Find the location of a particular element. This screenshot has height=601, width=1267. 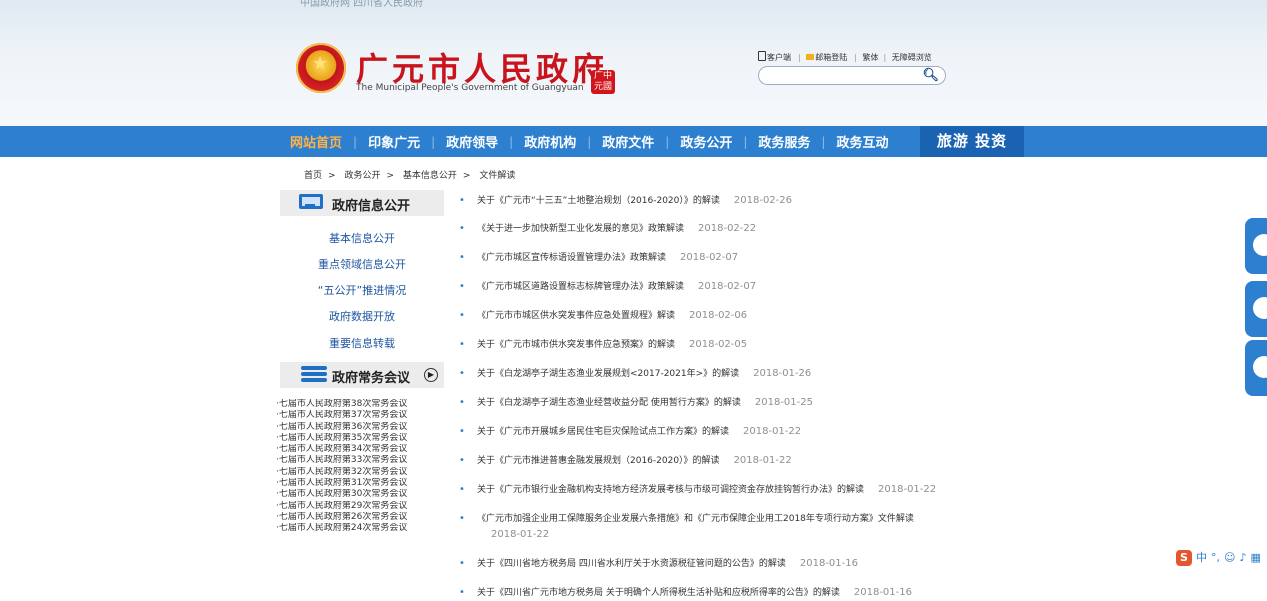

meeting-item: ·七届市人民政府第36次常务会议 is located at coordinates (362, 427).